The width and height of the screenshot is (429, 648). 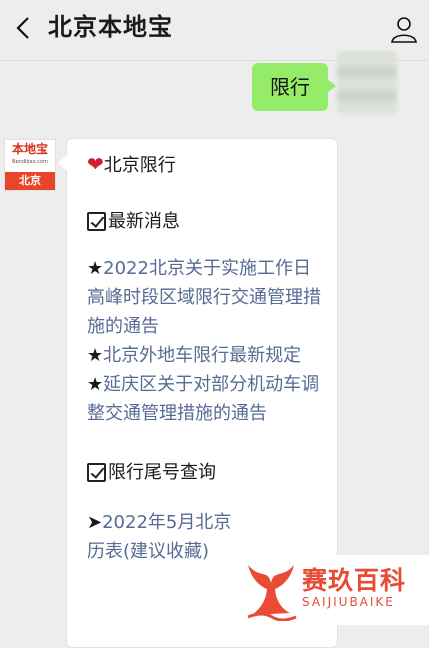 I want to click on section1-title: 最新消息, so click(x=144, y=221).